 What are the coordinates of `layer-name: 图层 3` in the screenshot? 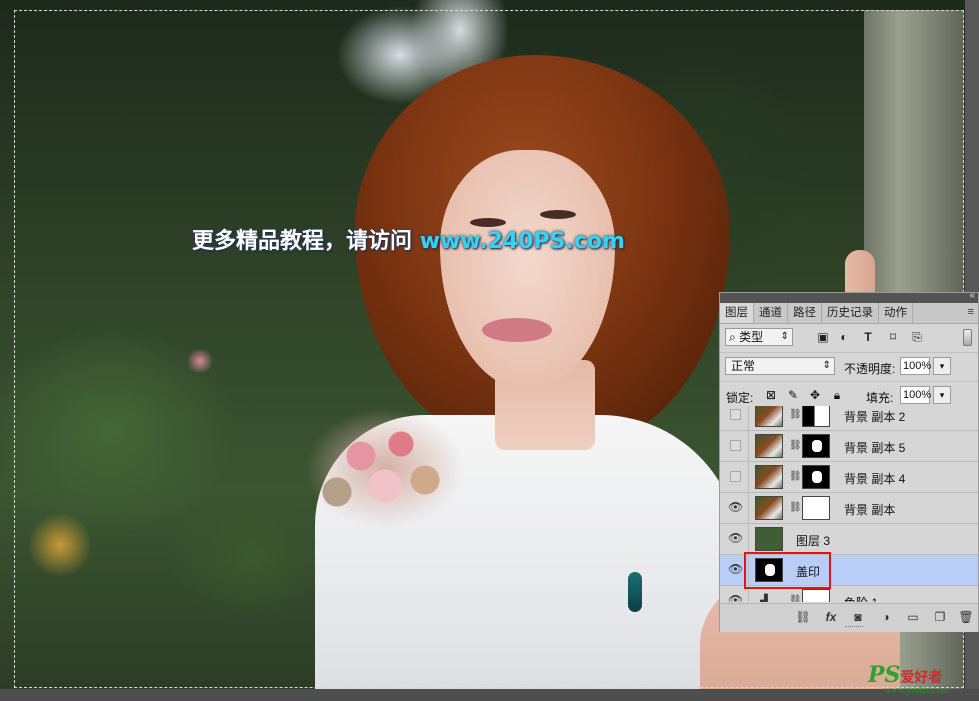 It's located at (813, 541).